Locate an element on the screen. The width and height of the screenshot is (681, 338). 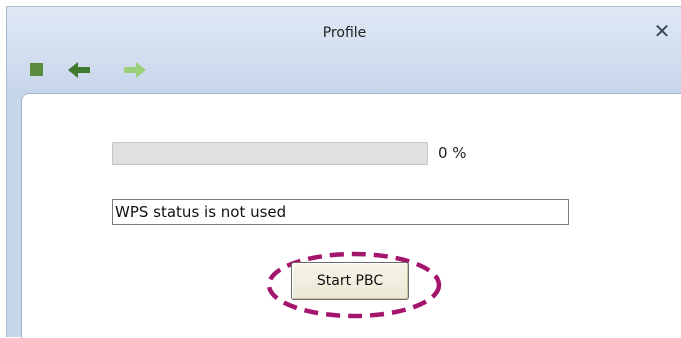
wps-progress-bar is located at coordinates (270, 153).